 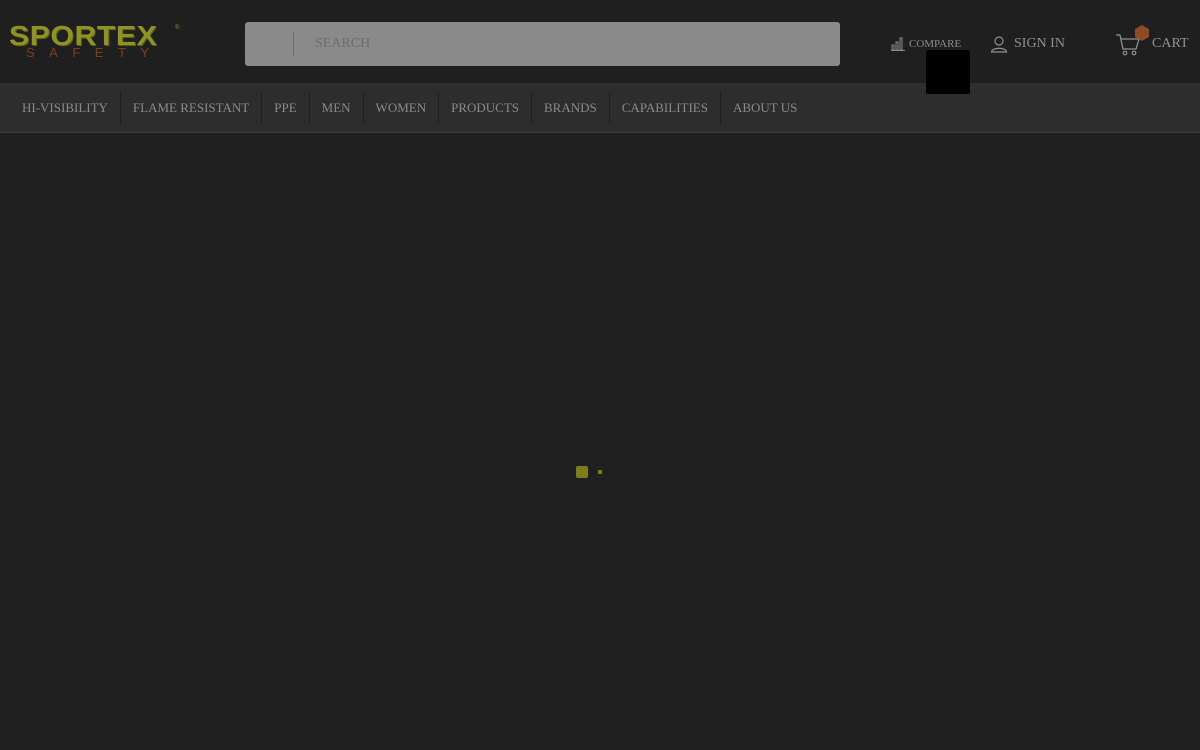 What do you see at coordinates (582, 472) in the screenshot?
I see `loader-dot-large` at bounding box center [582, 472].